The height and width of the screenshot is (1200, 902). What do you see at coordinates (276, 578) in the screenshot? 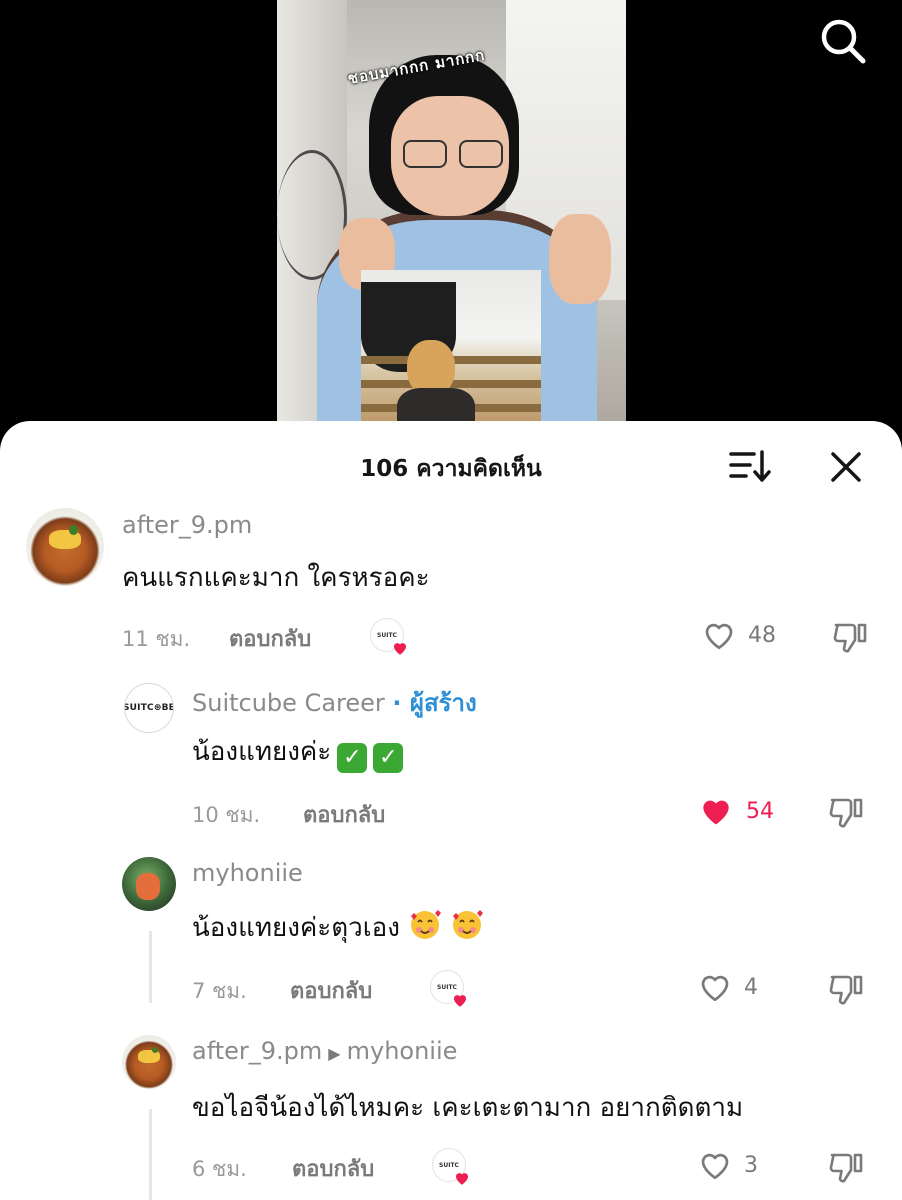
I see `comment-text: คนแรกแคะมาก ใครหรอคะ` at bounding box center [276, 578].